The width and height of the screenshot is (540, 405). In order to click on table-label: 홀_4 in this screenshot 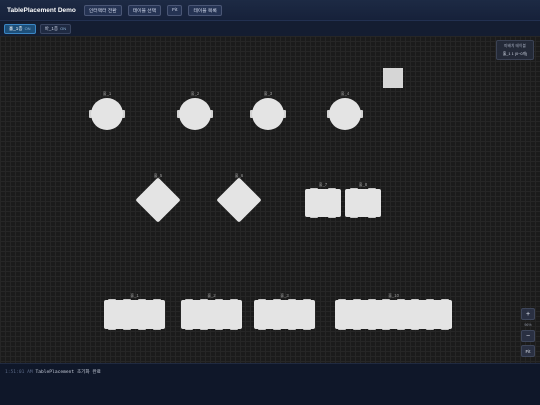, I will do `click(345, 93)`.